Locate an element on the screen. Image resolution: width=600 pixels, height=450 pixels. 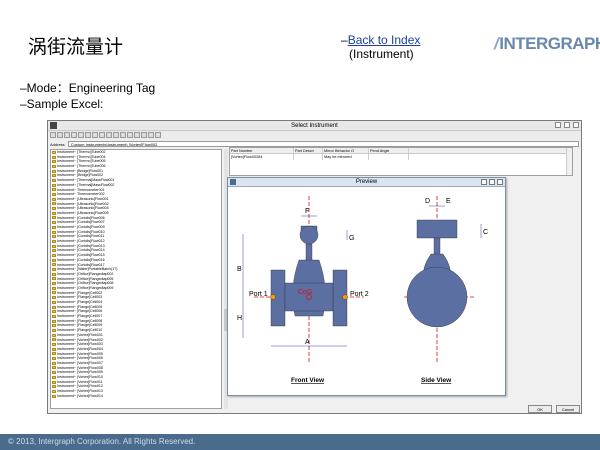
properties-icon is located at coordinates (102, 135).